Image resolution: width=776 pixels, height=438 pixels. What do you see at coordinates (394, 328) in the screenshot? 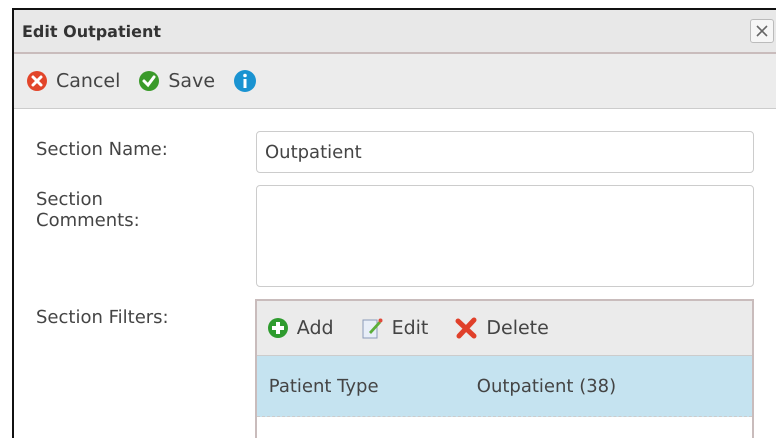
I see `edit-button: Edit` at bounding box center [394, 328].